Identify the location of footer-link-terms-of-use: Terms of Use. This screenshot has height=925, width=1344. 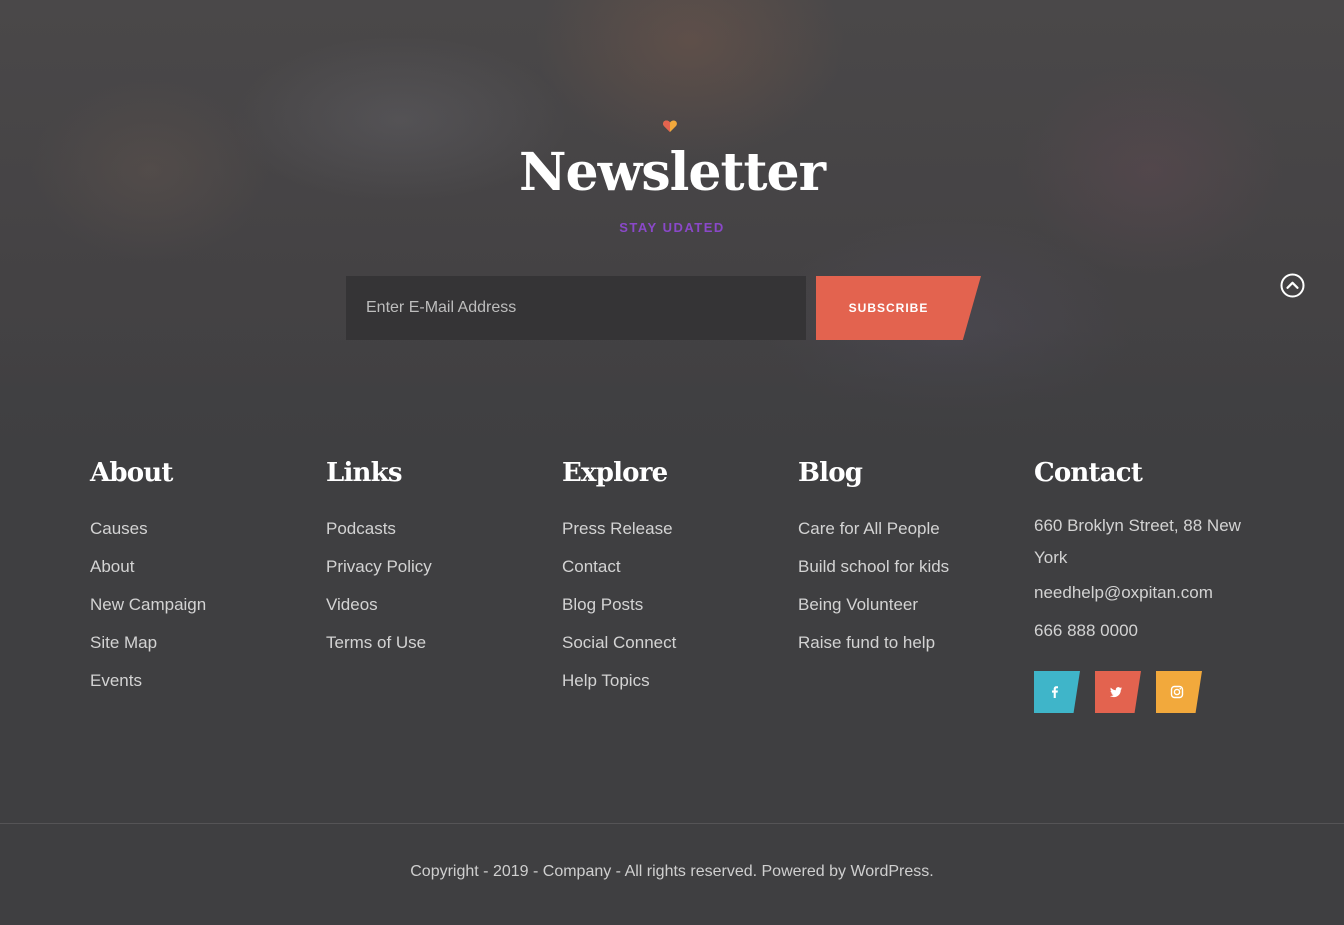
(436, 643).